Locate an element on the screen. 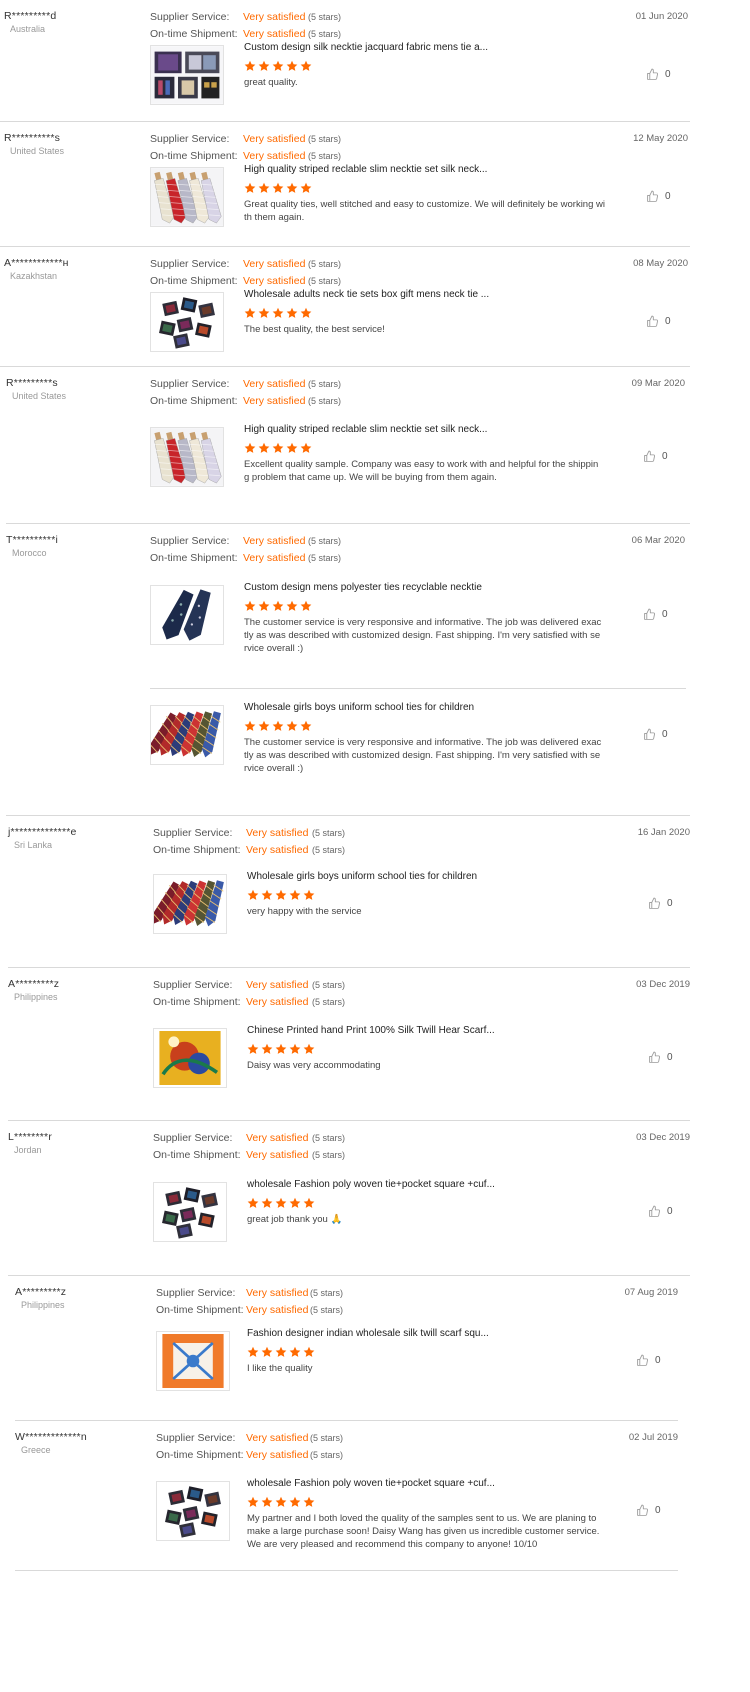  silk-scarf-orange-image is located at coordinates (193, 1361).